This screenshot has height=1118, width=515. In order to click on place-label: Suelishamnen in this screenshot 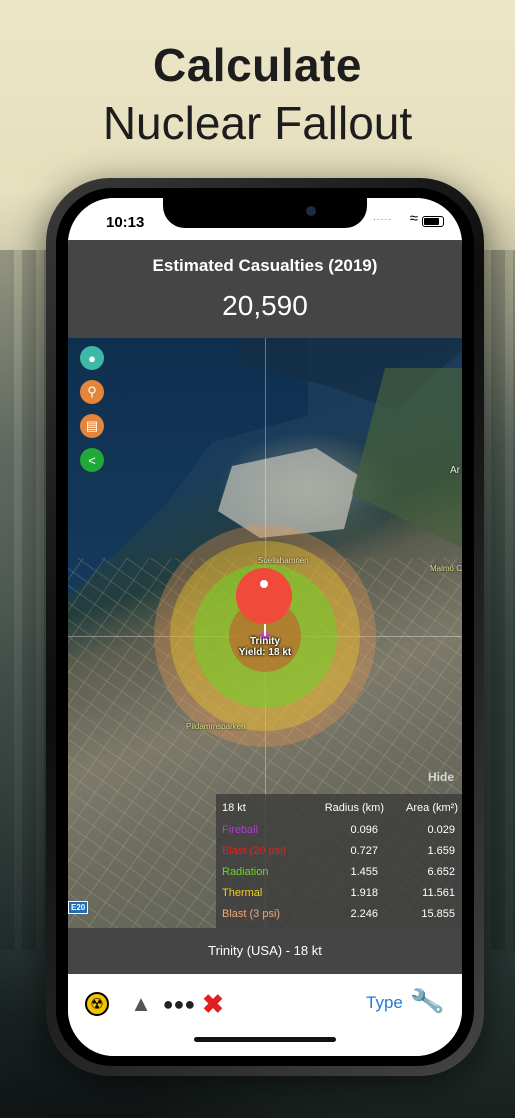, I will do `click(283, 560)`.